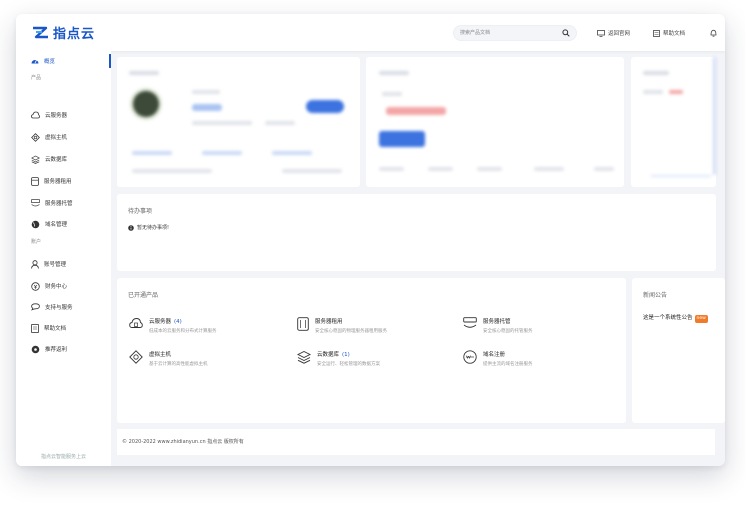 Image resolution: width=745 pixels, height=513 pixels. I want to click on return-site-link: 返回官网, so click(613, 33).